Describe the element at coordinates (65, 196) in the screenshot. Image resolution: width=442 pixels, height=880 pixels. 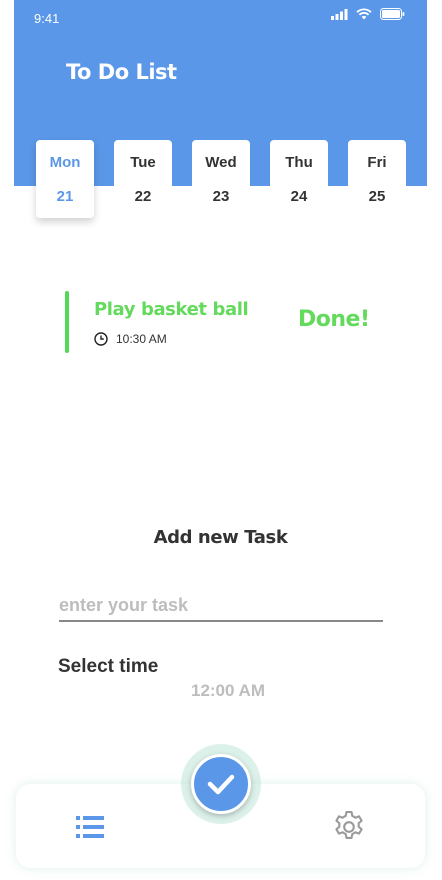
I see `day-date: 21` at that location.